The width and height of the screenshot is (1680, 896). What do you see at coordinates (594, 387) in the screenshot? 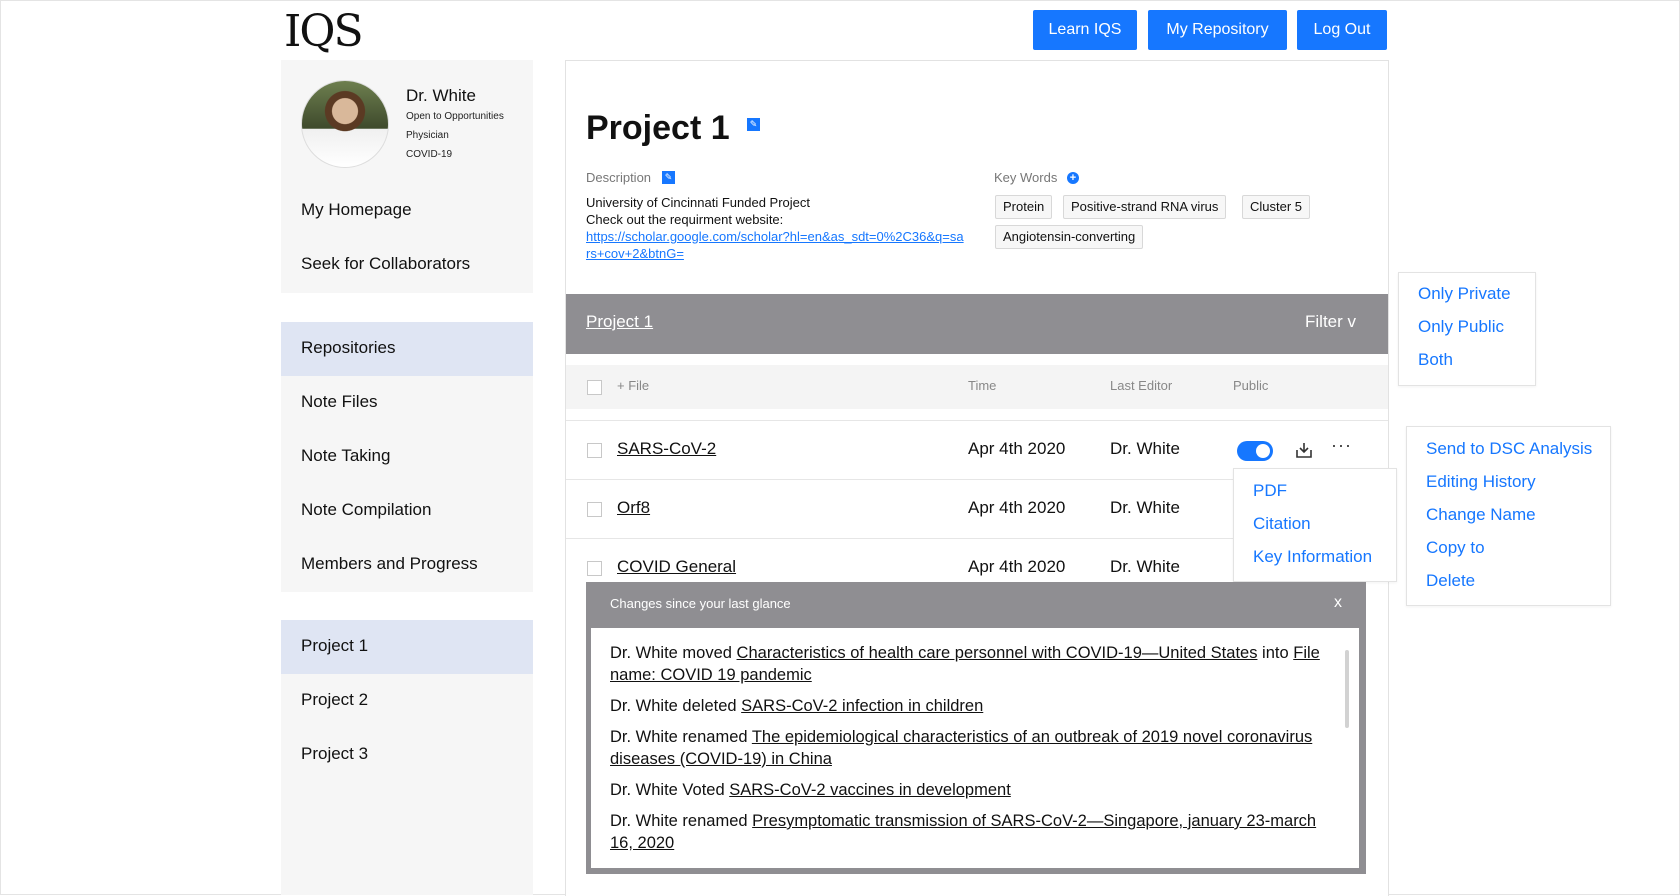
I see `select-all-checkbox` at bounding box center [594, 387].